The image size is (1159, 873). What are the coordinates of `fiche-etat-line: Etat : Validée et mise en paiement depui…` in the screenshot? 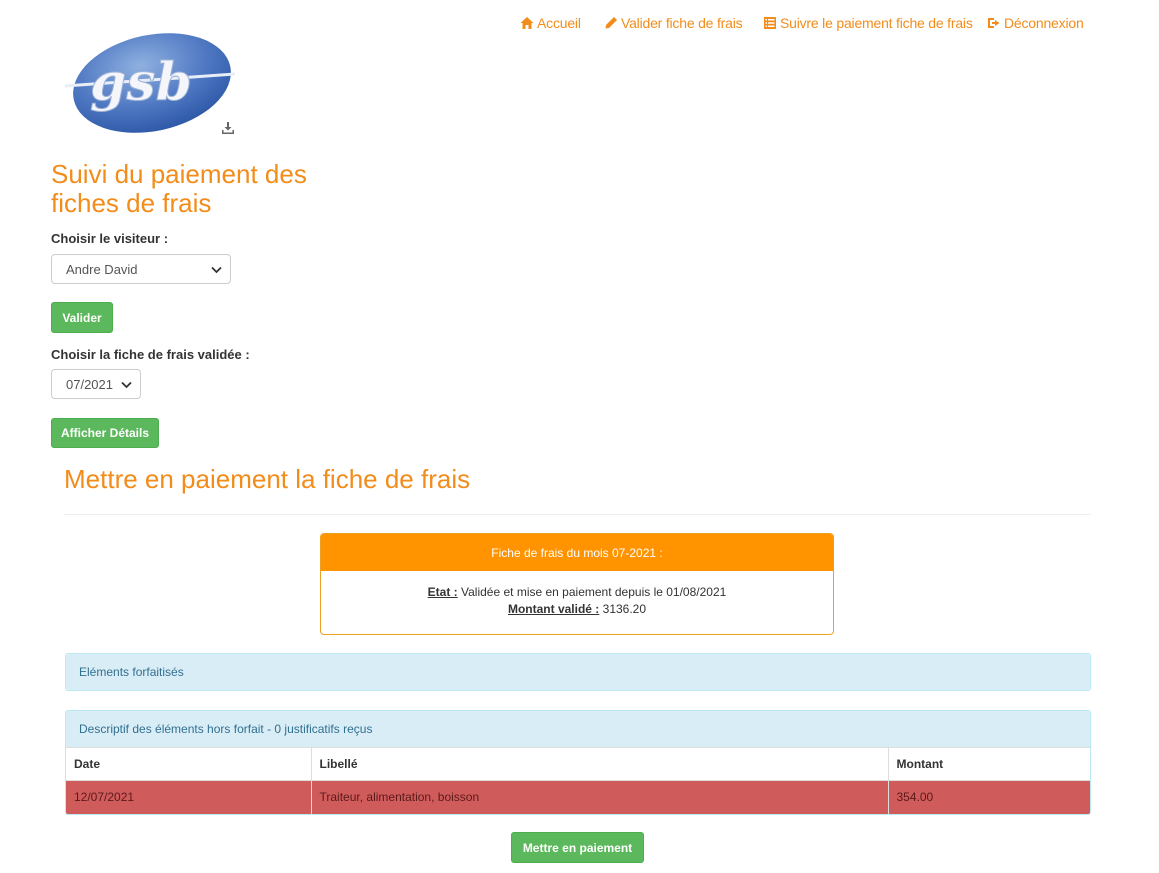 It's located at (577, 592).